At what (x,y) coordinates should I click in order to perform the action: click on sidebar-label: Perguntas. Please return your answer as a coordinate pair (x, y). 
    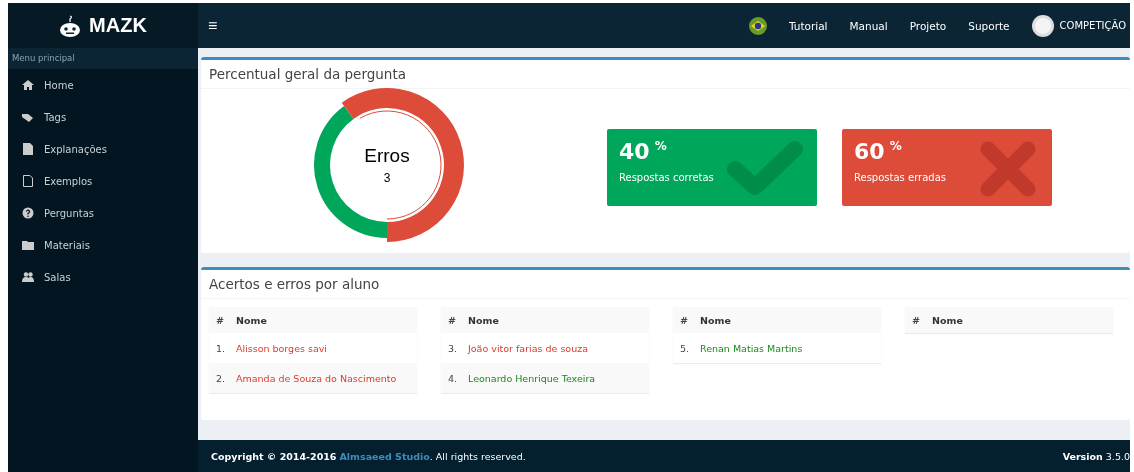
    Looking at the image, I should click on (69, 213).